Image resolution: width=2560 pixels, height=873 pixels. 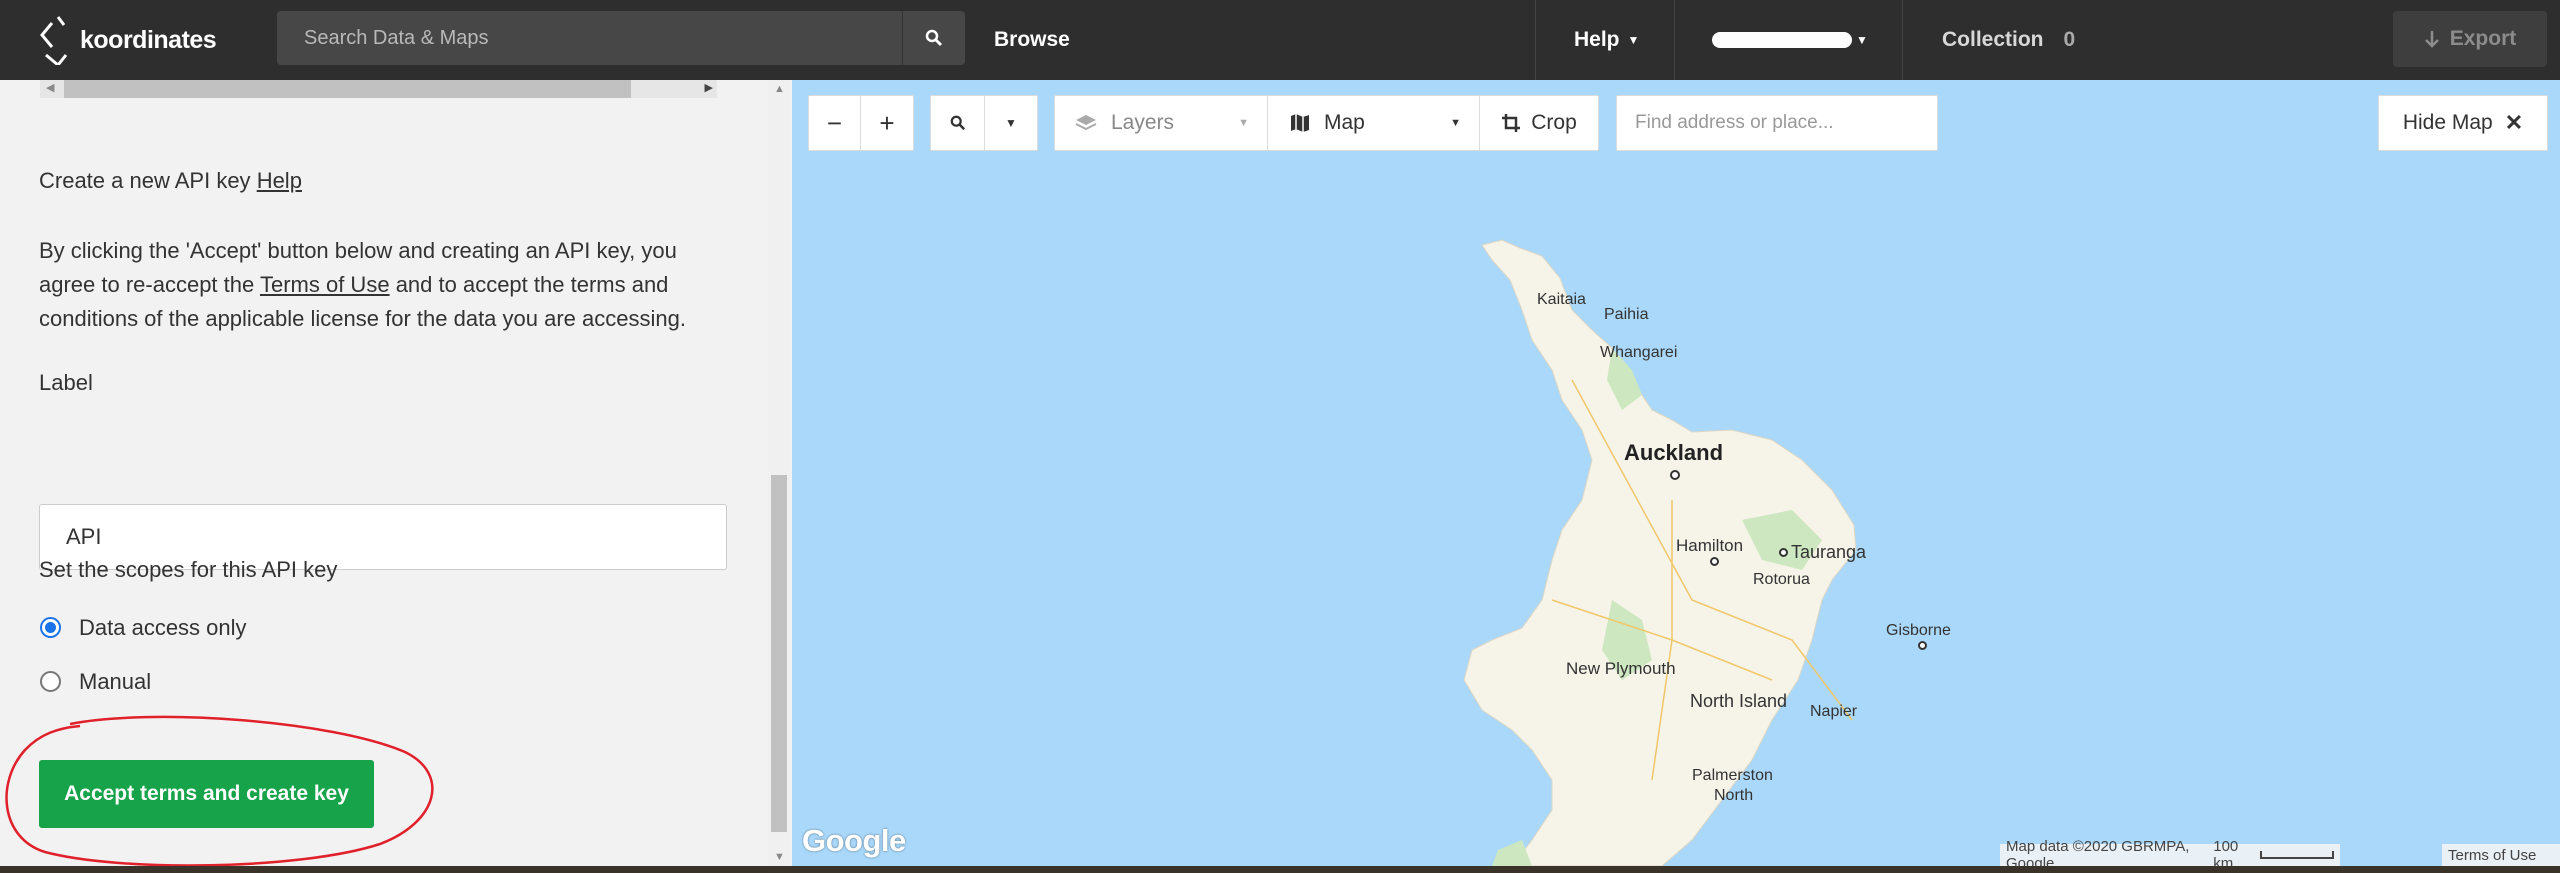 I want to click on export-label: Export, so click(x=2483, y=38).